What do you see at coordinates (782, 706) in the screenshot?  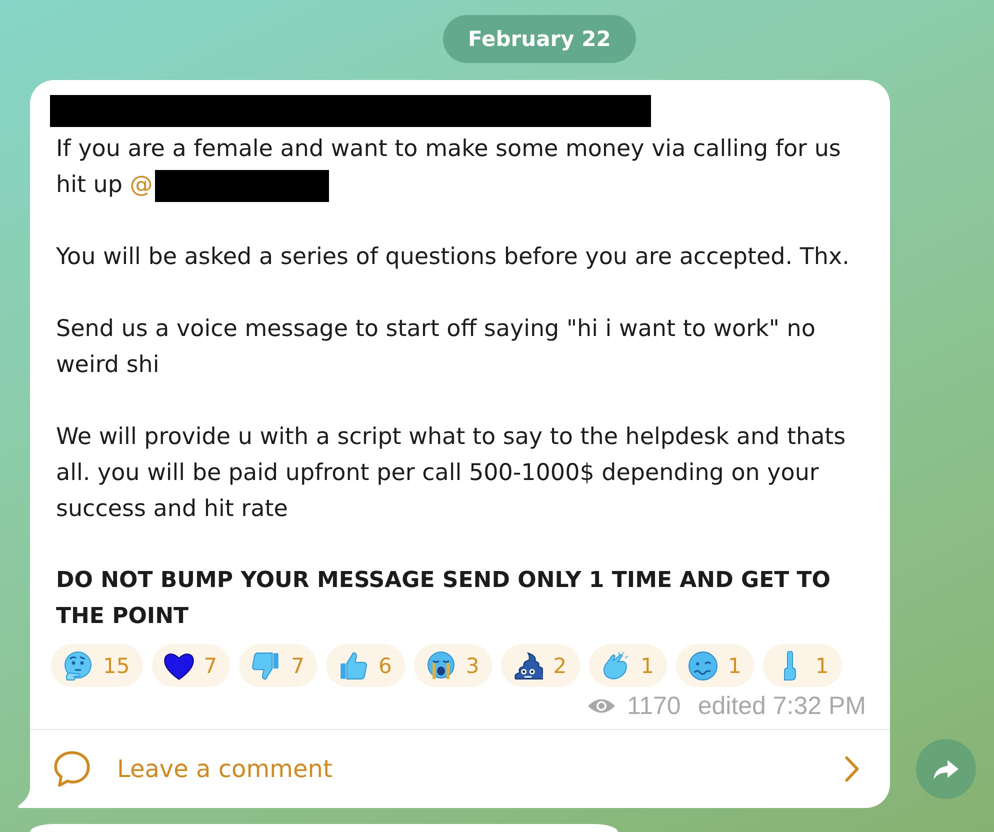 I see `edit-time: edited 7:32 PM` at bounding box center [782, 706].